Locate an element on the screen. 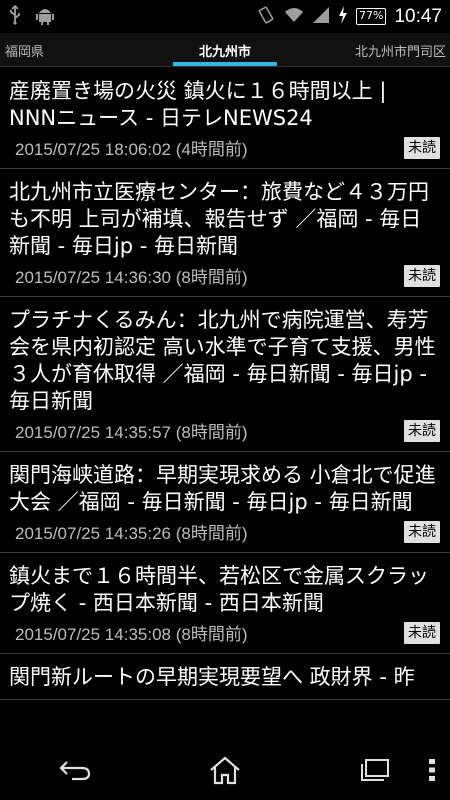  overflow-menu-icon is located at coordinates (432, 772).